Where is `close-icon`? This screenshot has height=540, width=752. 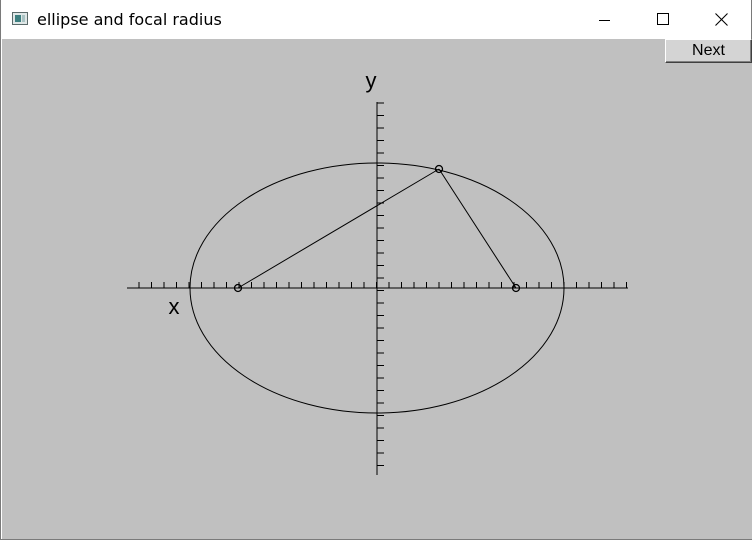 close-icon is located at coordinates (721, 19).